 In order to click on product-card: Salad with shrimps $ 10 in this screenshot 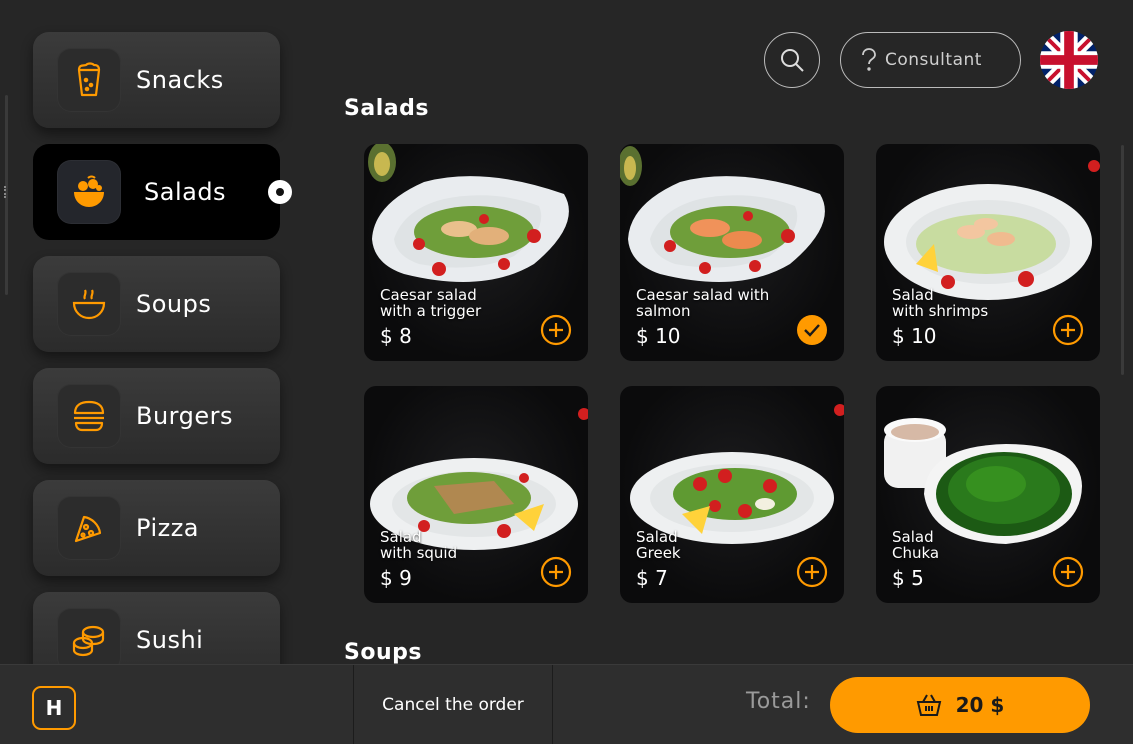, I will do `click(988, 252)`.